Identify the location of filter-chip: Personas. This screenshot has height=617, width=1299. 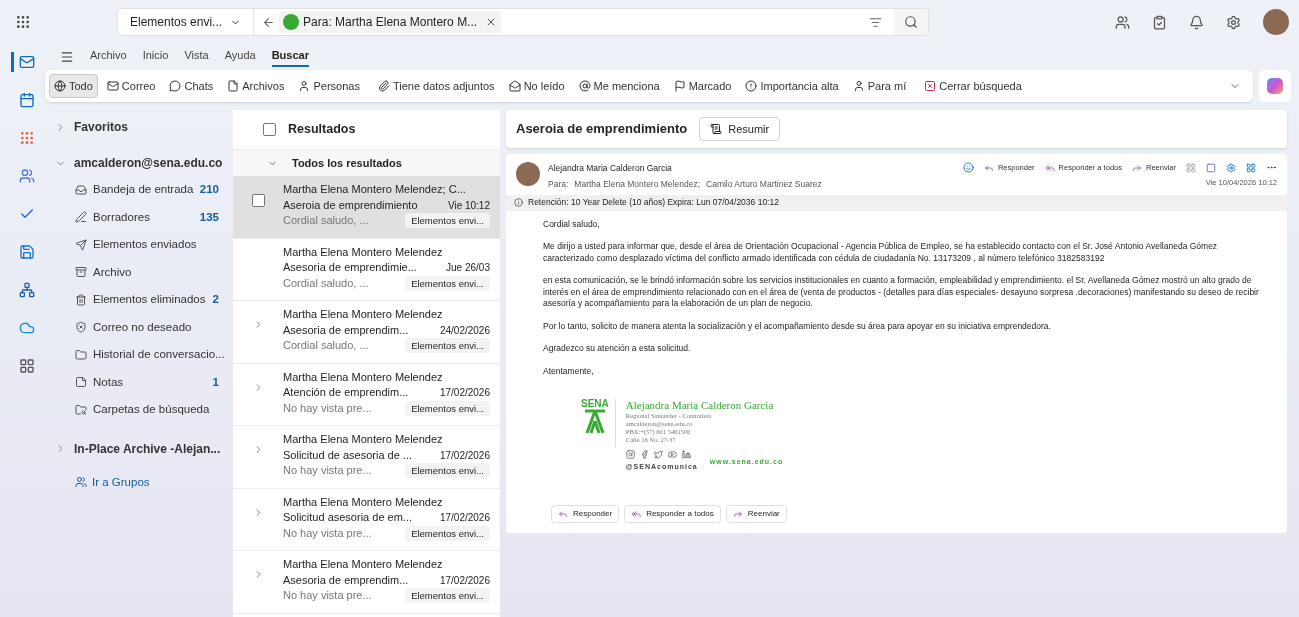
(329, 86).